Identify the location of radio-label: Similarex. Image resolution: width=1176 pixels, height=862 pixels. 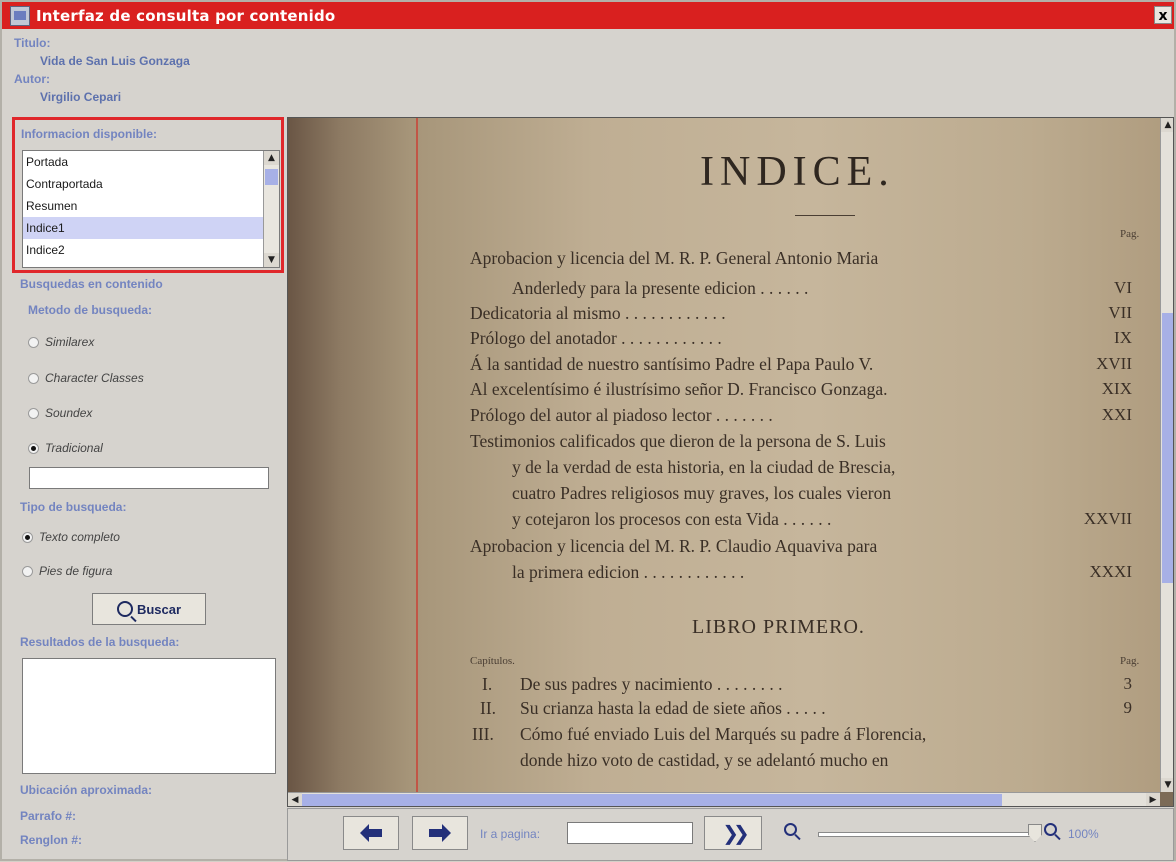
(70, 342).